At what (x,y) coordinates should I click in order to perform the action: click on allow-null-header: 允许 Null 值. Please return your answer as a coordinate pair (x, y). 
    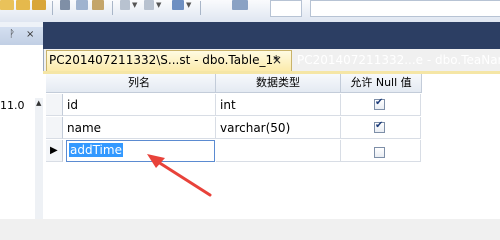
    Looking at the image, I should click on (381, 83).